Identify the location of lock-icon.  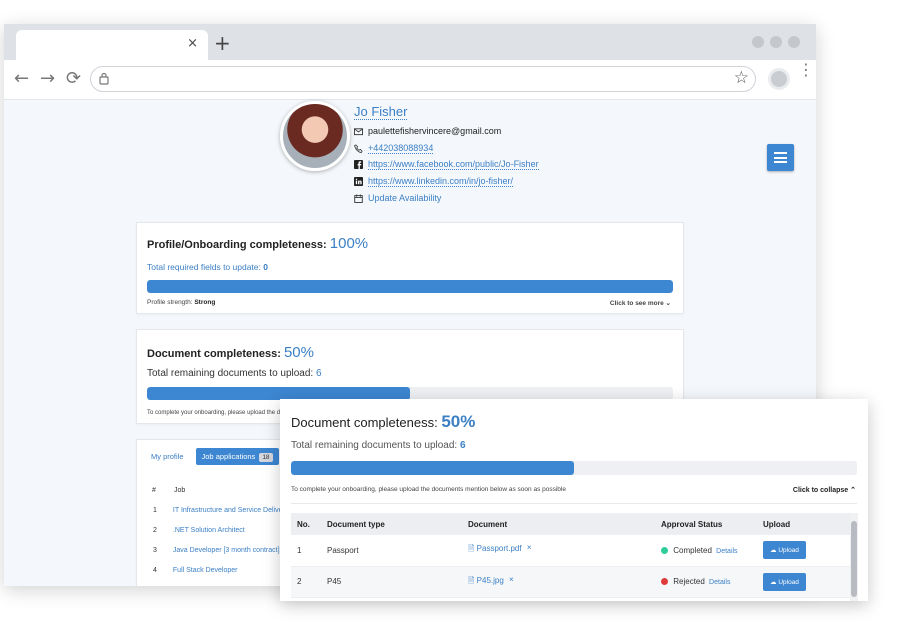
(104, 78).